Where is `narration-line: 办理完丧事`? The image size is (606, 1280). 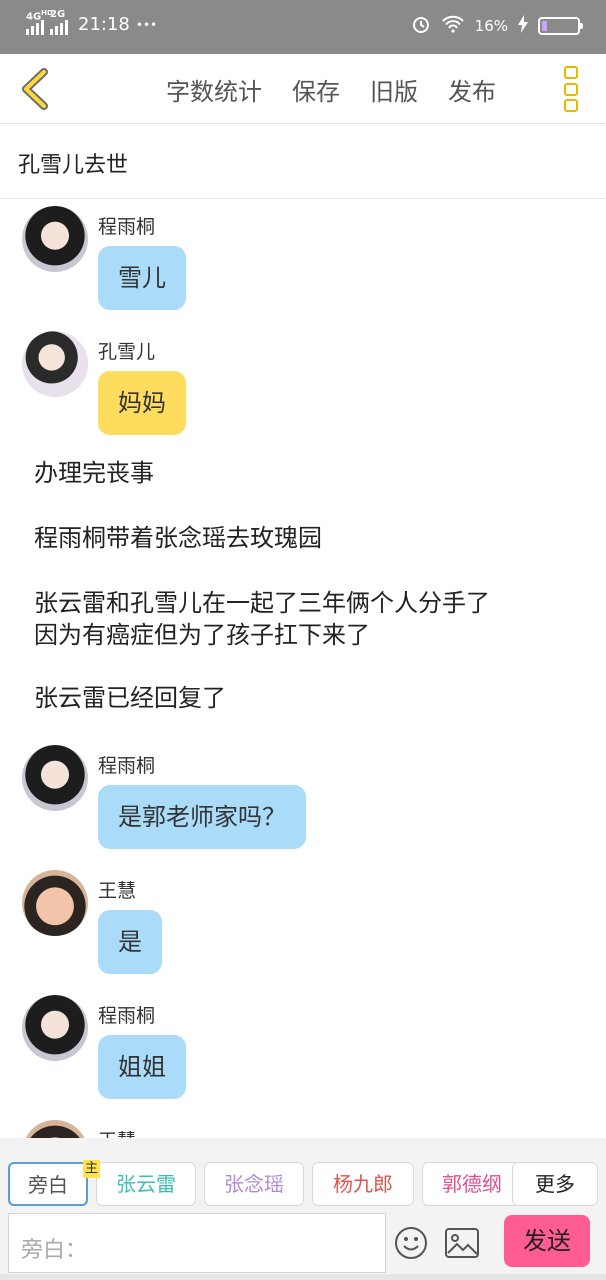 narration-line: 办理完丧事 is located at coordinates (94, 473).